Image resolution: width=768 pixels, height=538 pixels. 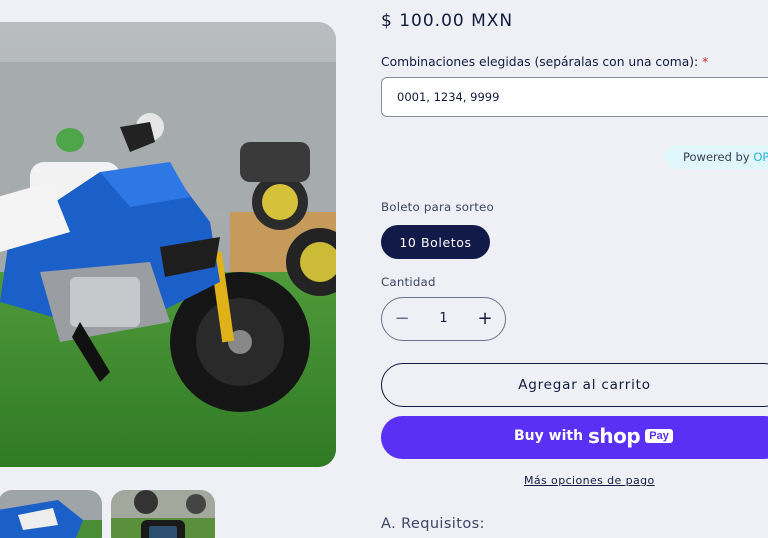 What do you see at coordinates (659, 436) in the screenshot?
I see `pay-badge: Pay` at bounding box center [659, 436].